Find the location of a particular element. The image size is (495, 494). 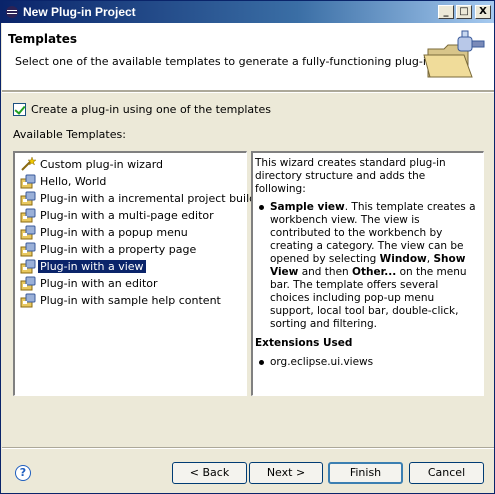

template-list-item-label: Plug-in with sample help content is located at coordinates (130, 300).